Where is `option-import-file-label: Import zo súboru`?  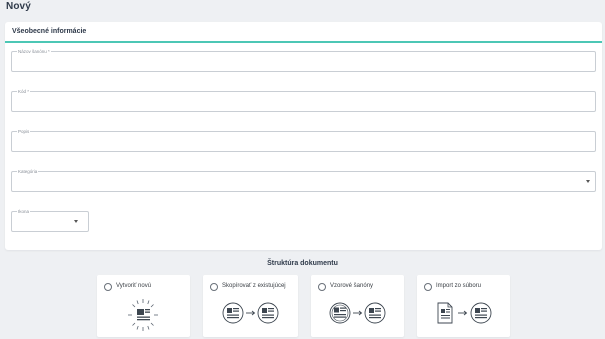 option-import-file-label: Import zo súboru is located at coordinates (459, 286).